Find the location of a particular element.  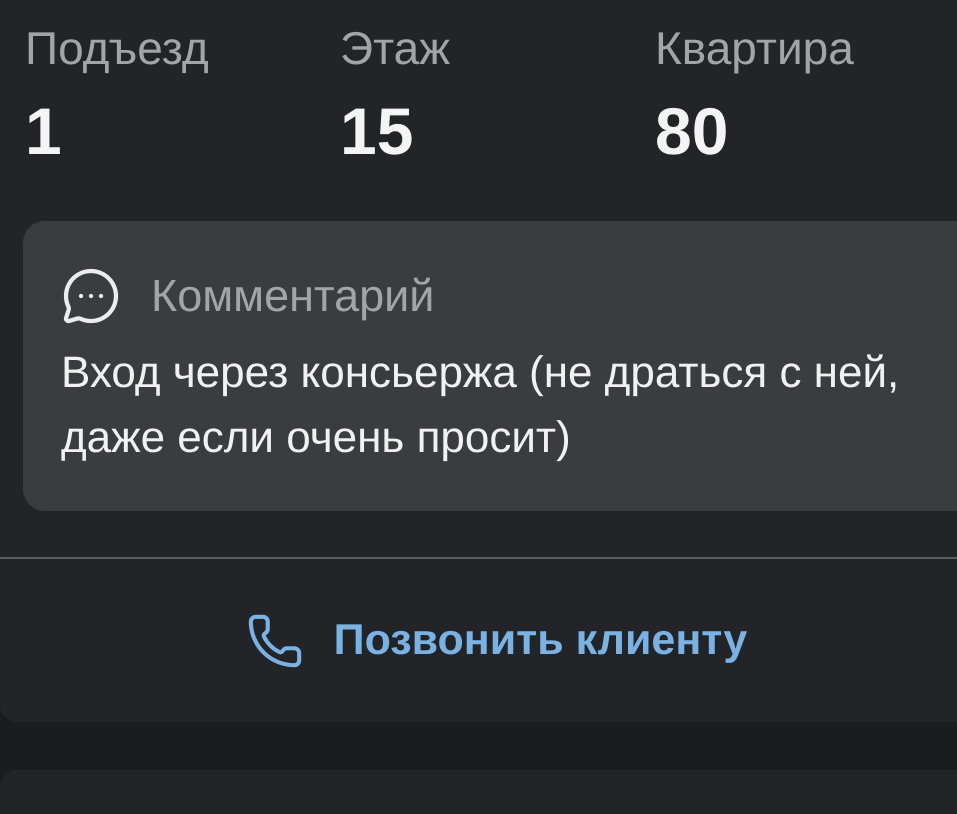

field-label: Этаж is located at coordinates (395, 48).